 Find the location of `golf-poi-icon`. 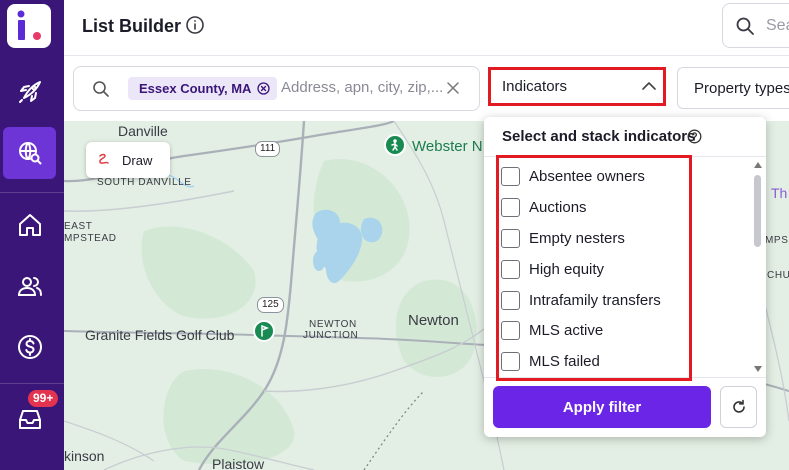

golf-poi-icon is located at coordinates (264, 331).